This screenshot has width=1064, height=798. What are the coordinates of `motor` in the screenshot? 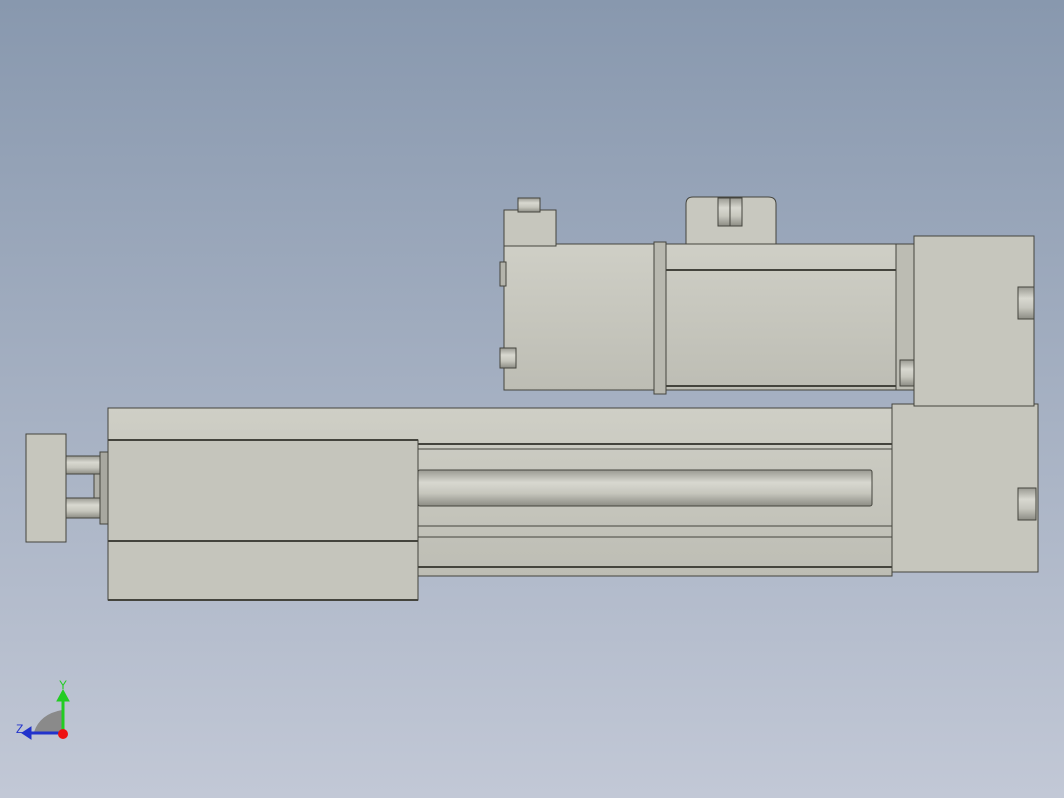 It's located at (707, 318).